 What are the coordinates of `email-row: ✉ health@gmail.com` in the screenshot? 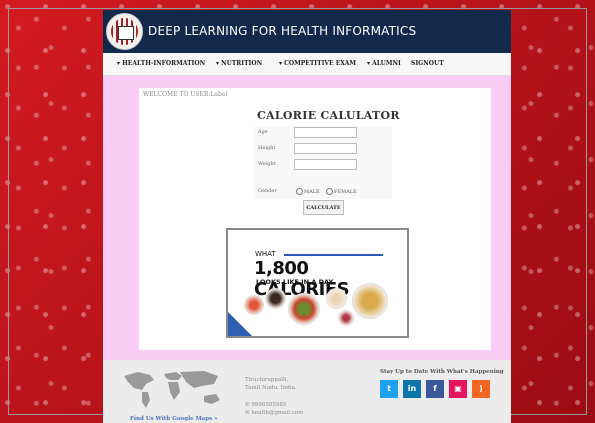 It's located at (274, 413).